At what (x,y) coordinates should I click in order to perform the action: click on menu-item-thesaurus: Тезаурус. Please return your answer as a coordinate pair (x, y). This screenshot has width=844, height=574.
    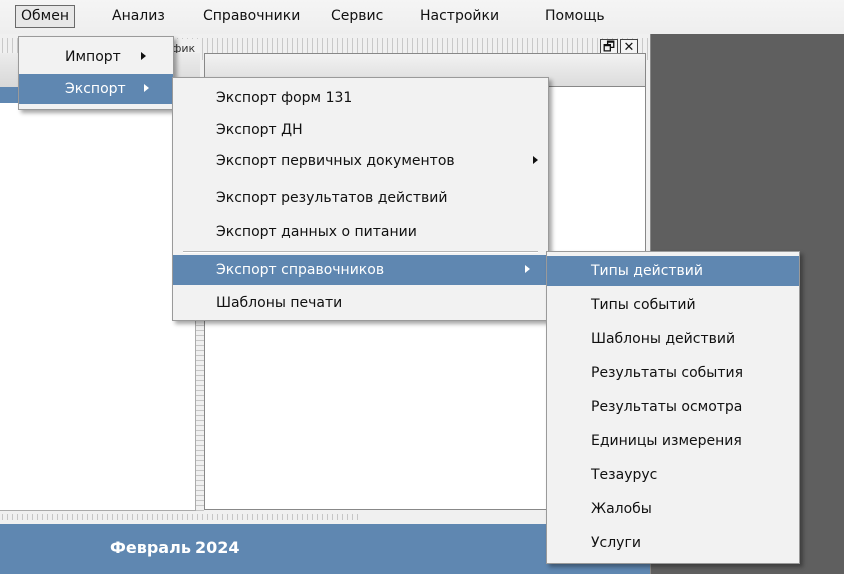
    Looking at the image, I should click on (673, 475).